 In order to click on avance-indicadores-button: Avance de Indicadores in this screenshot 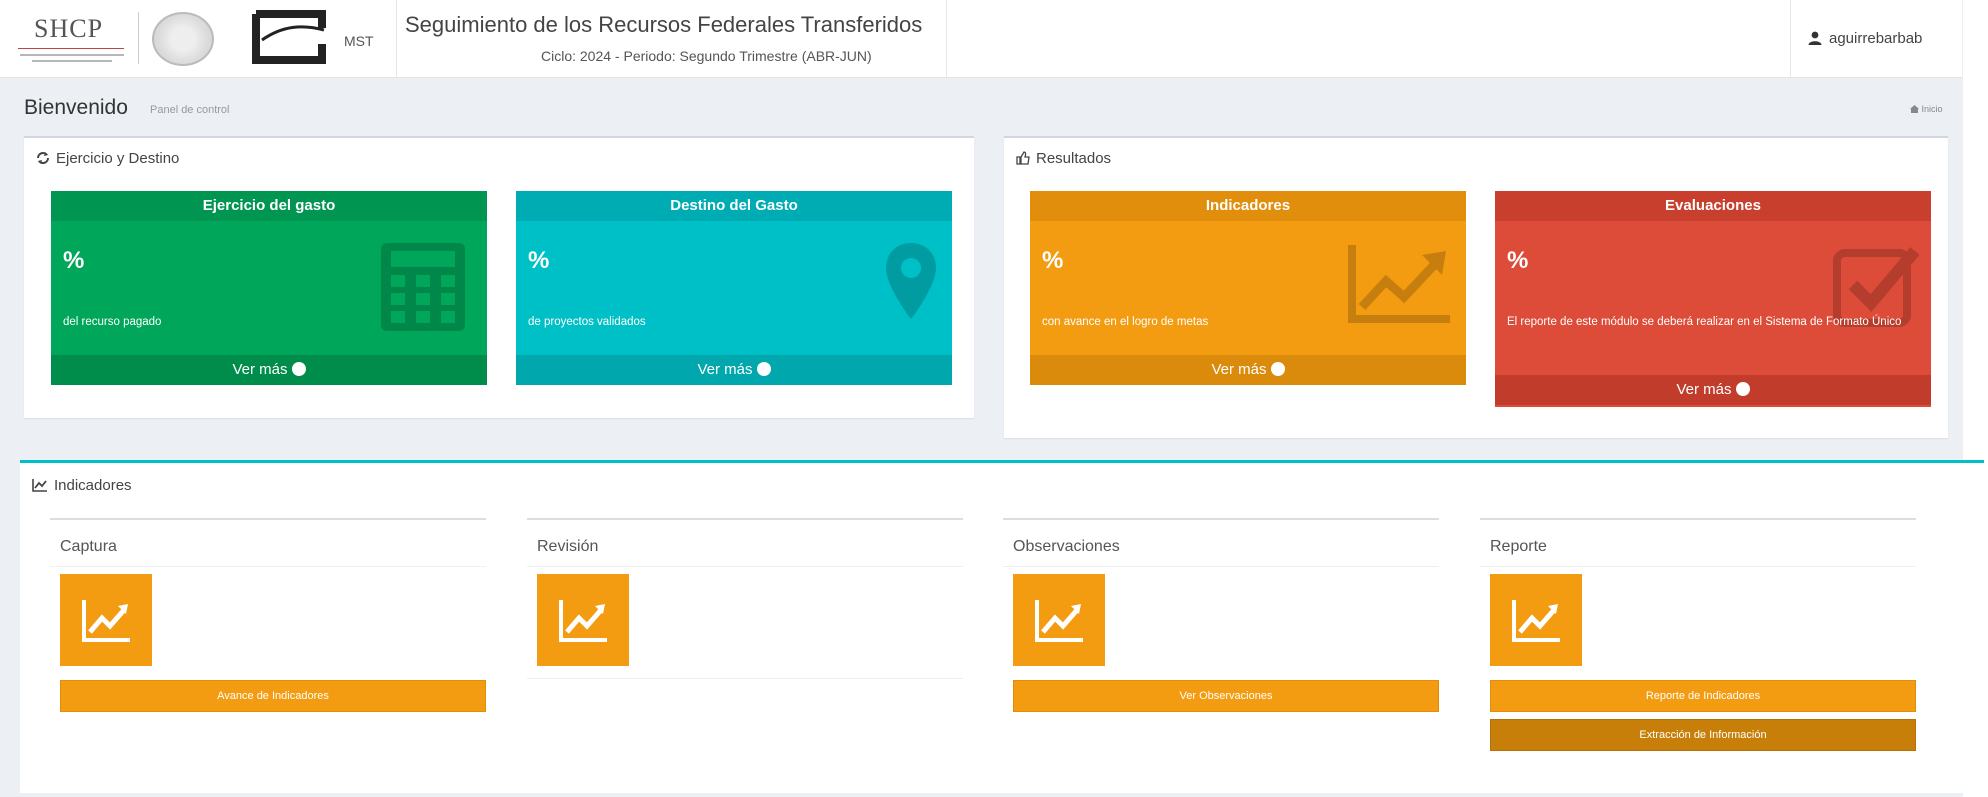, I will do `click(273, 696)`.